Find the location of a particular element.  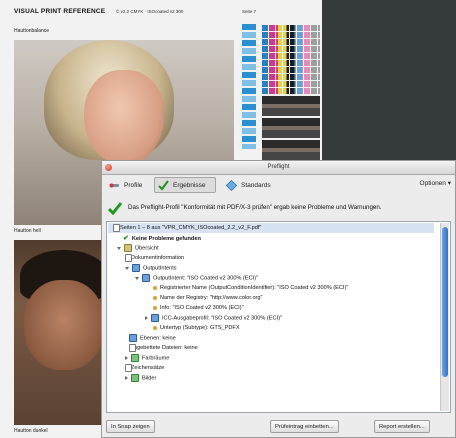

tab-standards: Standards is located at coordinates (253, 185).